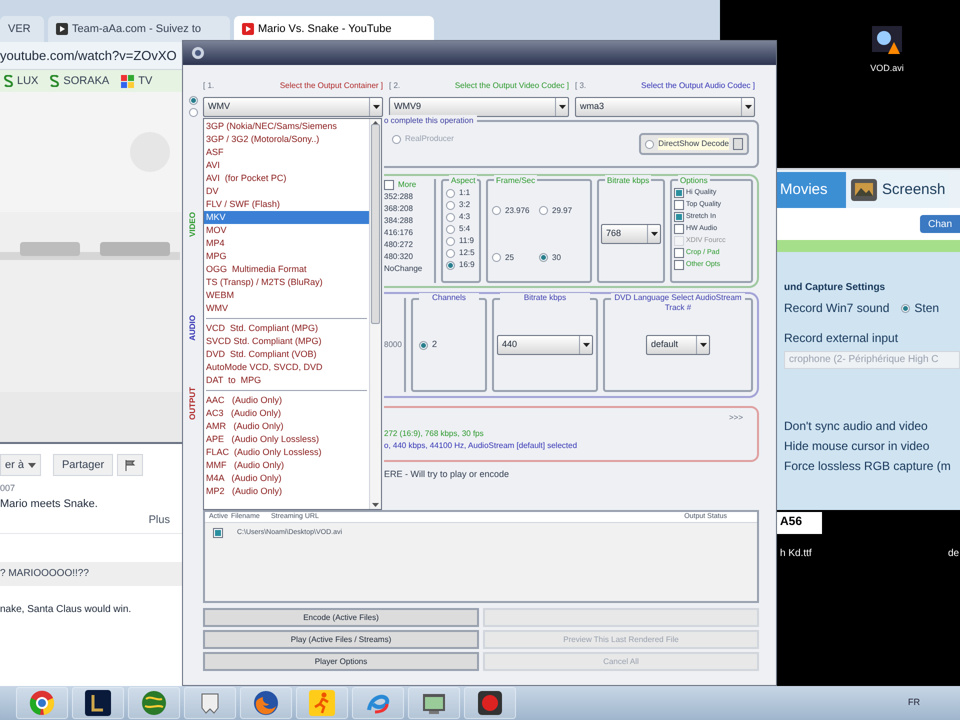 Image resolution: width=960 pixels, height=720 pixels. I want to click on dropdown-option: WEBM, so click(286, 295).